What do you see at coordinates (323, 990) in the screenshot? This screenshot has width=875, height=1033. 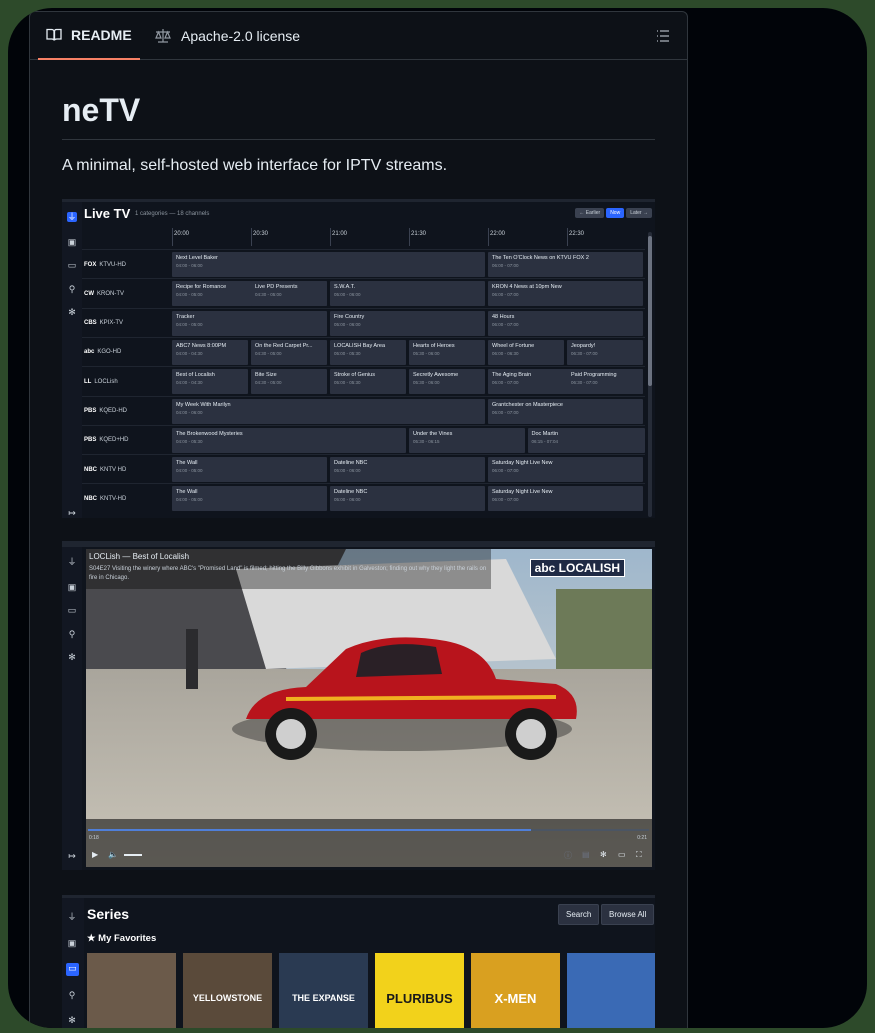 I see `series-poster: THE EXPANSE` at bounding box center [323, 990].